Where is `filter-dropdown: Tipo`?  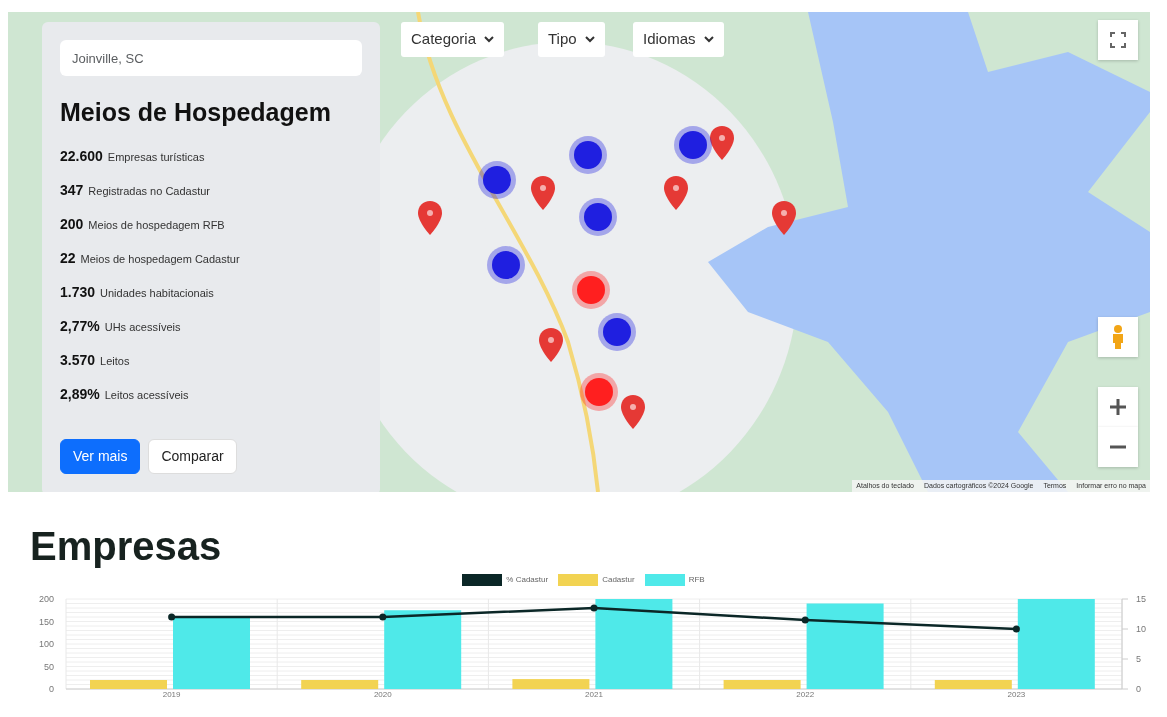
filter-dropdown: Tipo is located at coordinates (571, 39).